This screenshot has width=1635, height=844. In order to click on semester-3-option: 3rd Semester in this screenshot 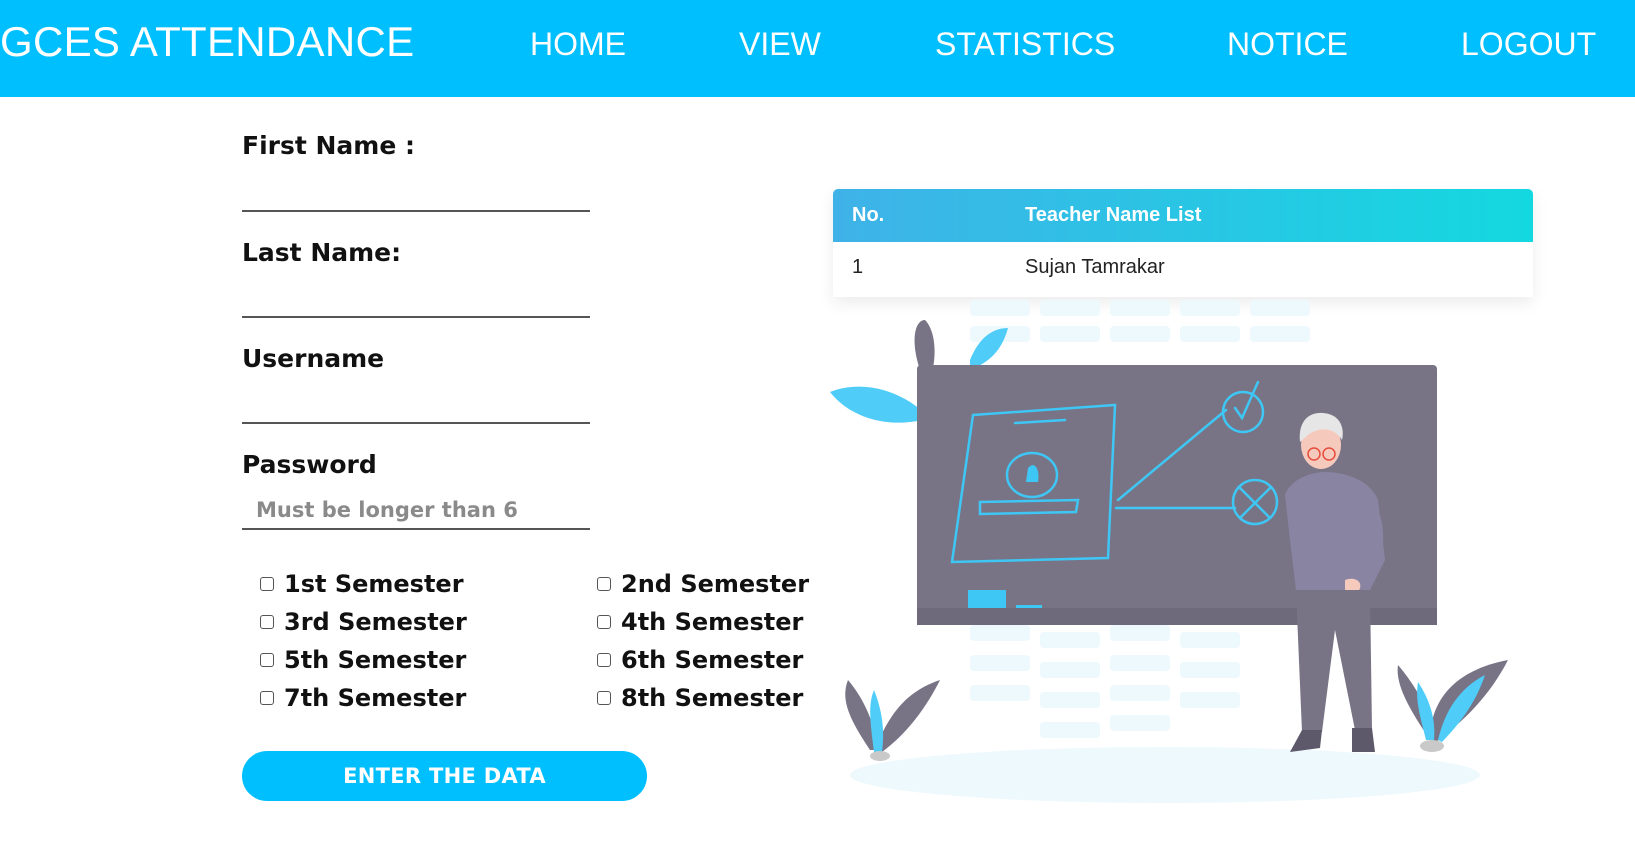, I will do `click(363, 622)`.